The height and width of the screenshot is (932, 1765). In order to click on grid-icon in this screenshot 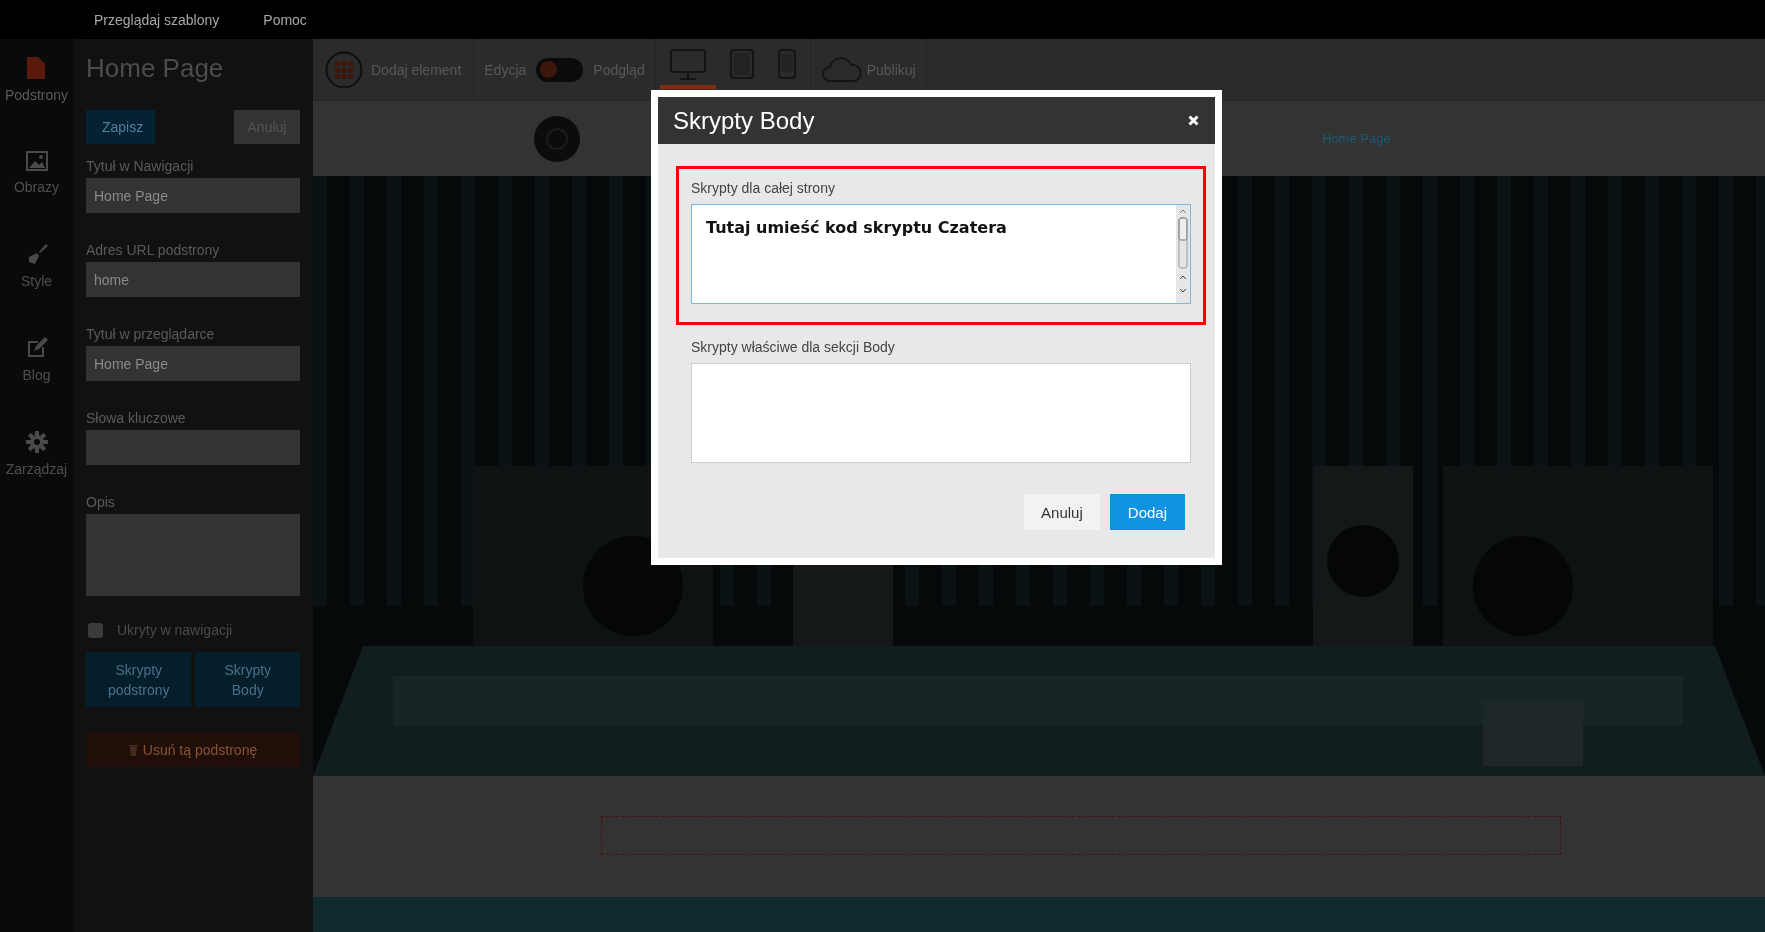, I will do `click(344, 69)`.